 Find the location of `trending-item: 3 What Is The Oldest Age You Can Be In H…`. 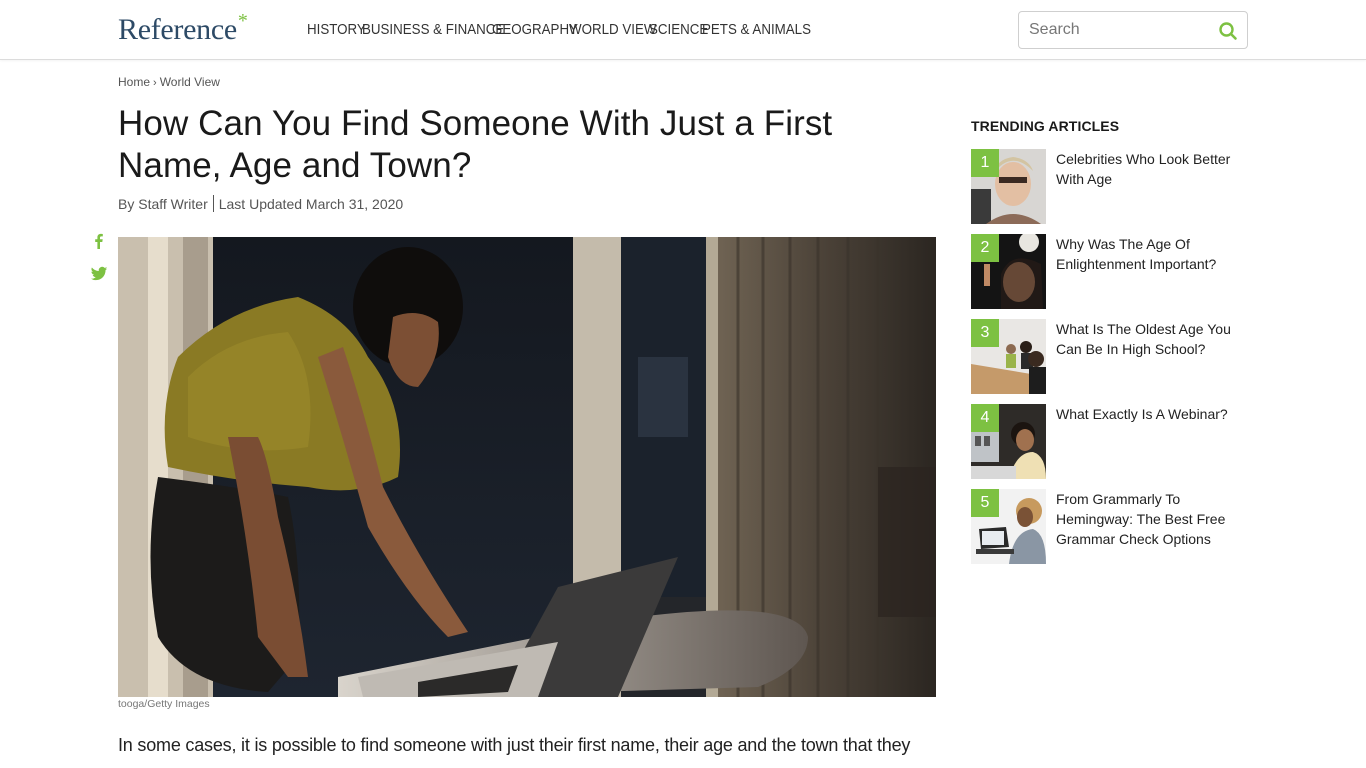

trending-item: 3 What Is The Oldest Age You Can Be In H… is located at coordinates (1111, 361).